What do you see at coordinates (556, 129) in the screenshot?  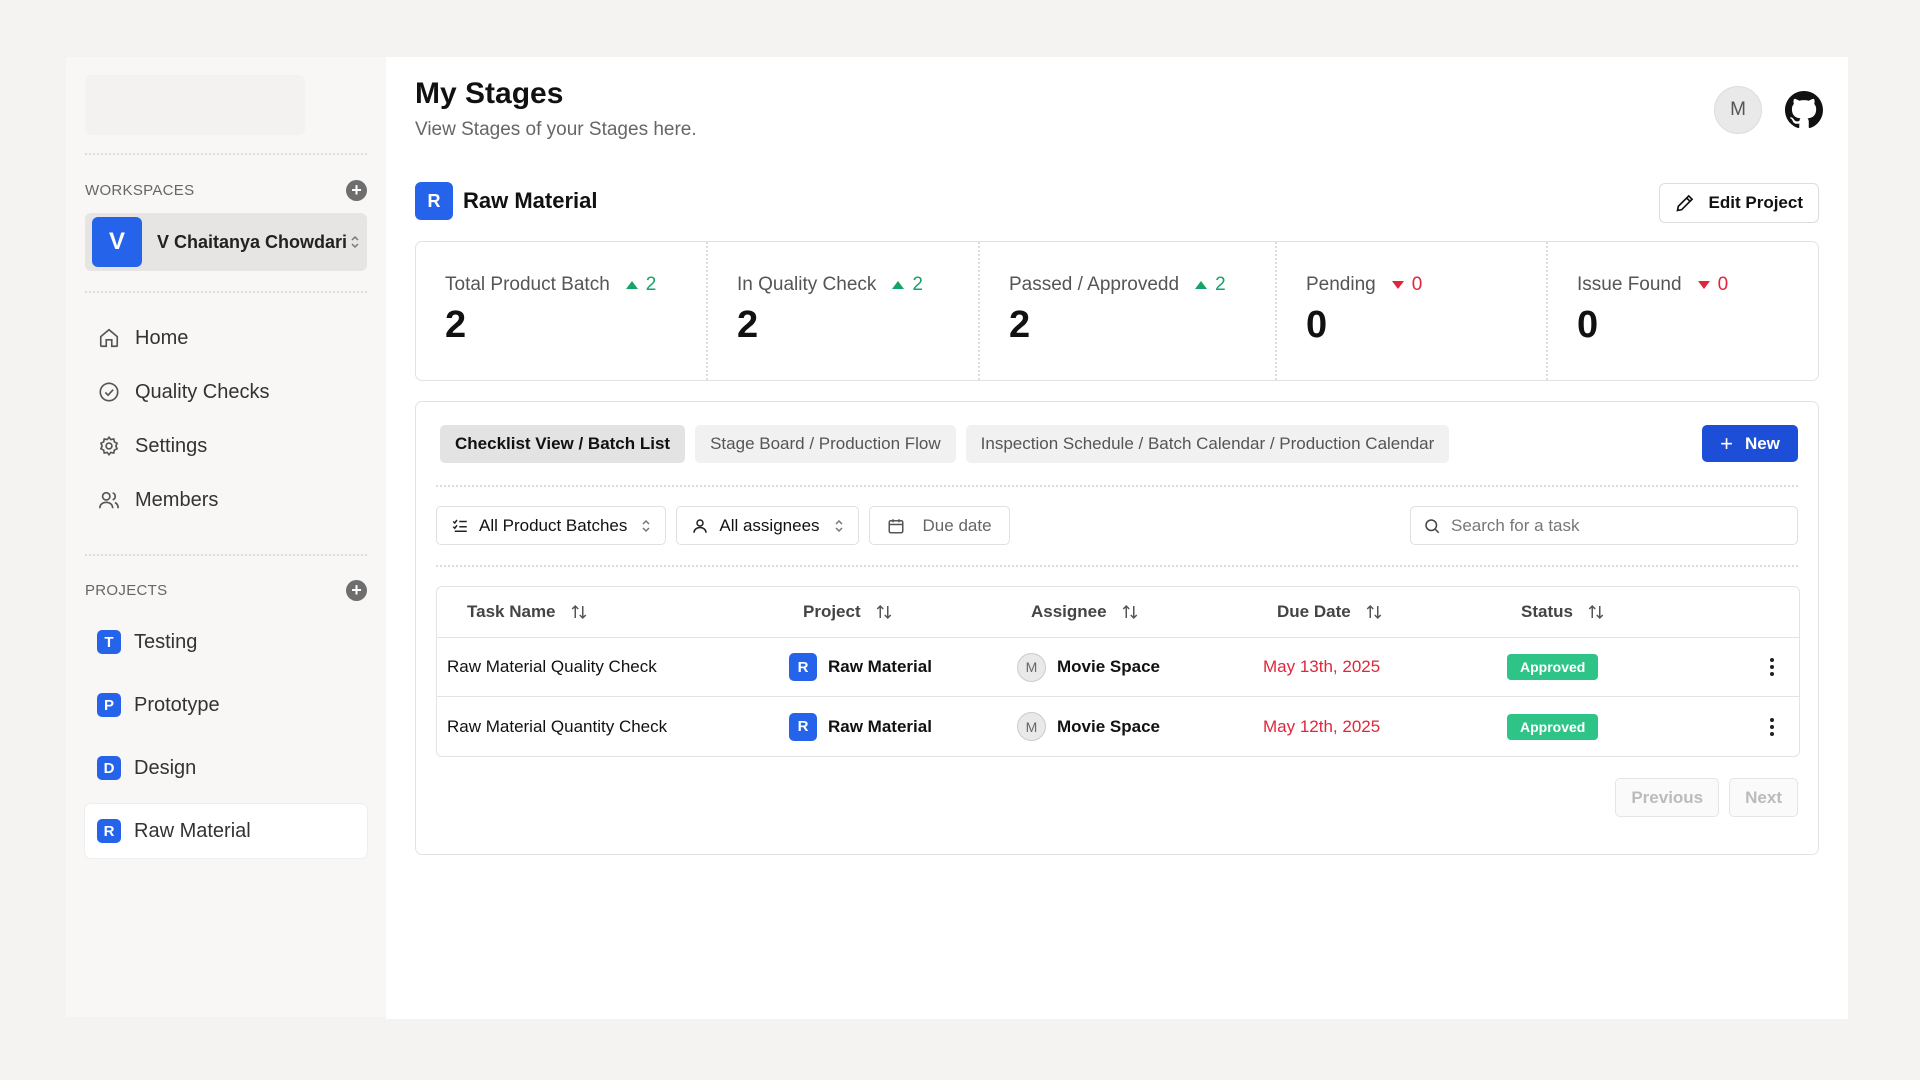 I see `page-subtitle: View Stages of your Stages here.` at bounding box center [556, 129].